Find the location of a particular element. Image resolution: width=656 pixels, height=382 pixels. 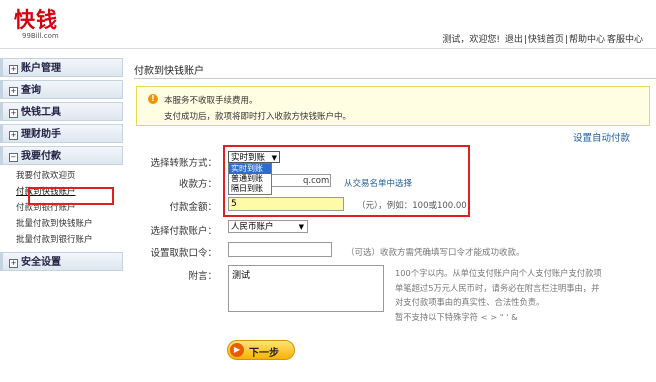

logo-subtitle: 99Bill.com is located at coordinates (40, 36).